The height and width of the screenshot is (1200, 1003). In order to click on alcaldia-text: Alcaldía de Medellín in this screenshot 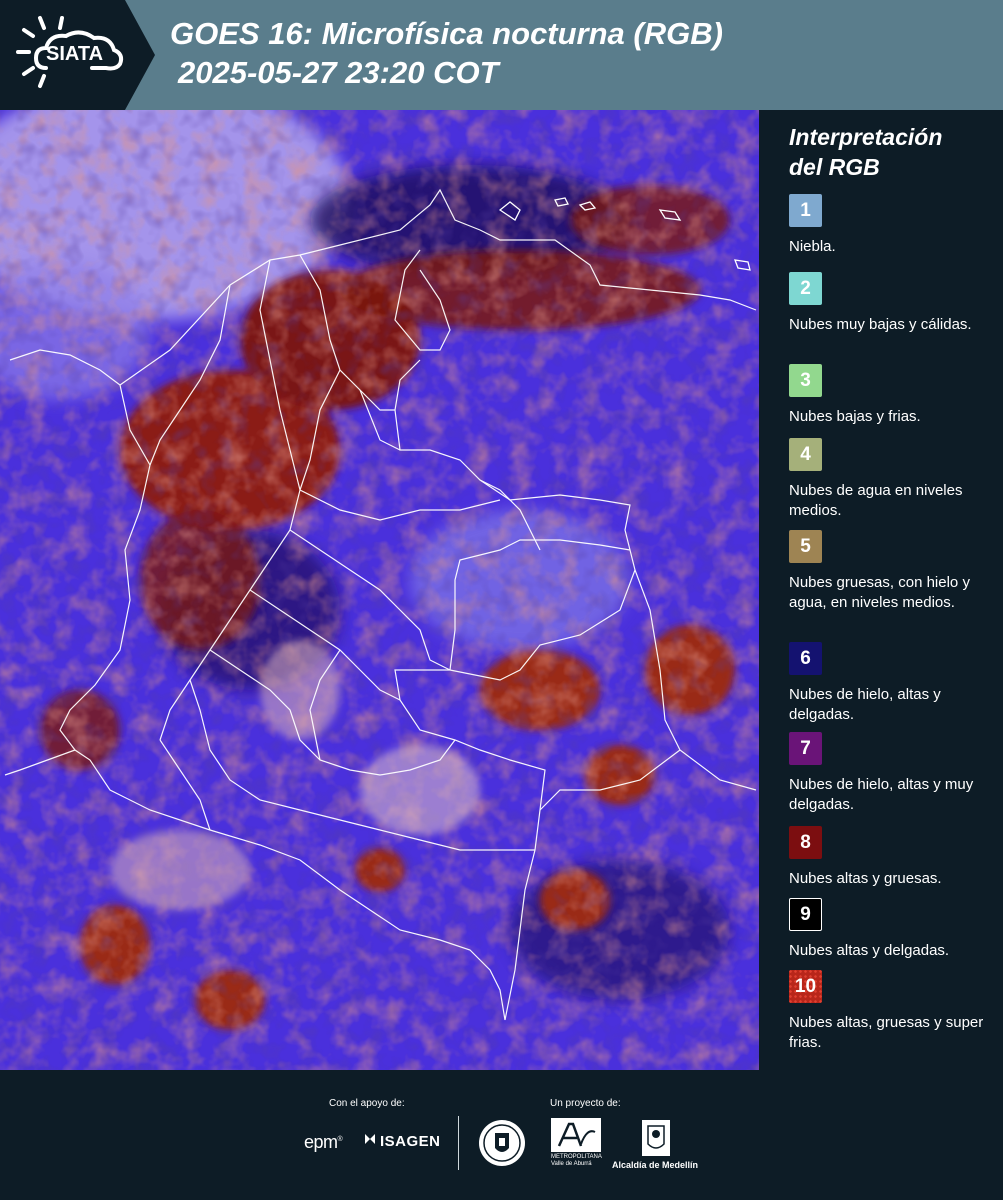, I will do `click(655, 1165)`.